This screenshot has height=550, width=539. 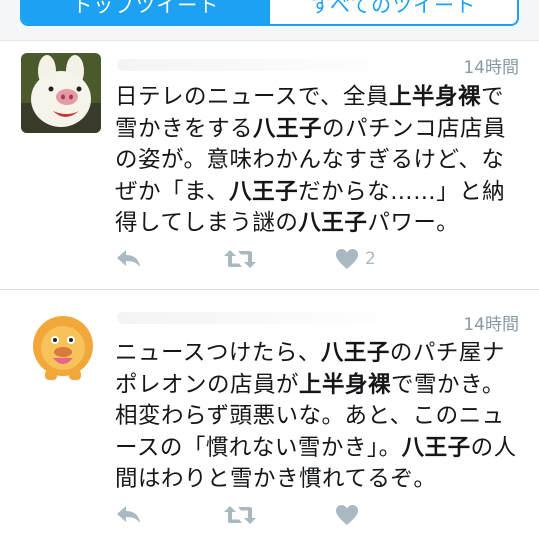 What do you see at coordinates (146, 12) in the screenshot?
I see `tab-top-tweets: トップツイート` at bounding box center [146, 12].